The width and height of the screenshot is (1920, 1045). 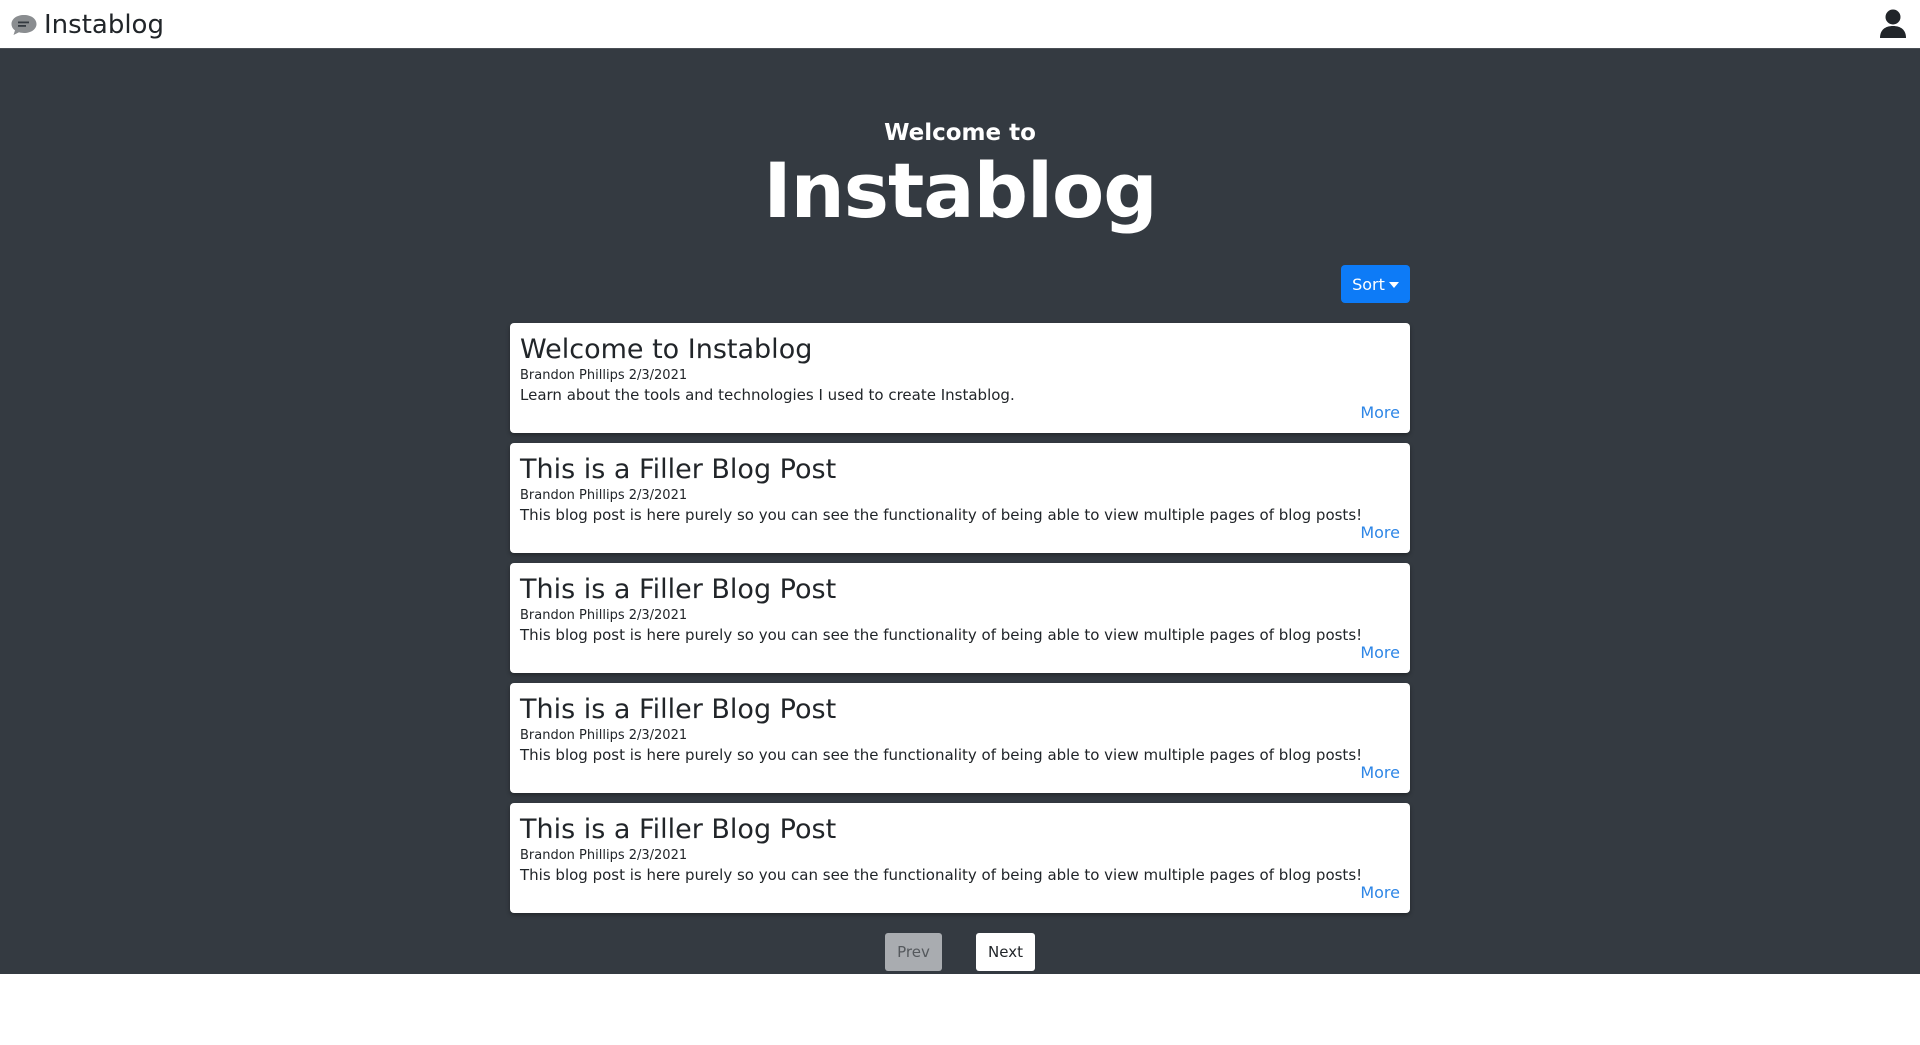 I want to click on navbar: Instablog, so click(x=960, y=24).